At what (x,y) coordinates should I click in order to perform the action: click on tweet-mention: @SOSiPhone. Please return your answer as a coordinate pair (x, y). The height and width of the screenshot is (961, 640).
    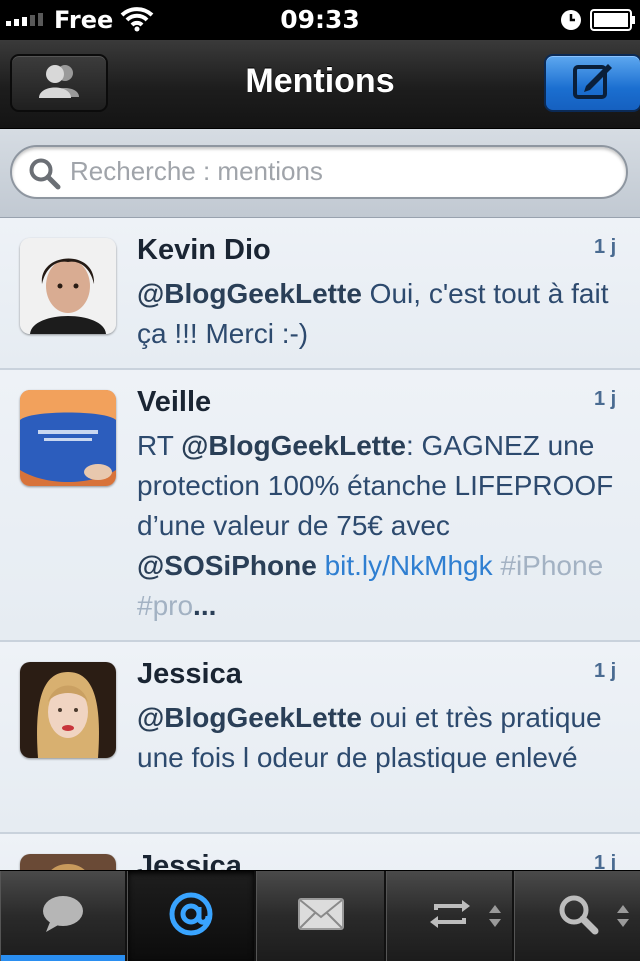
    Looking at the image, I should click on (227, 565).